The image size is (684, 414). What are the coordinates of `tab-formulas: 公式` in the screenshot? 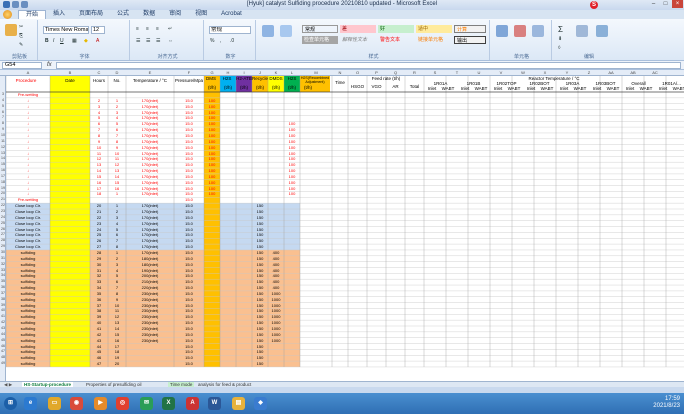 It's located at (123, 14).